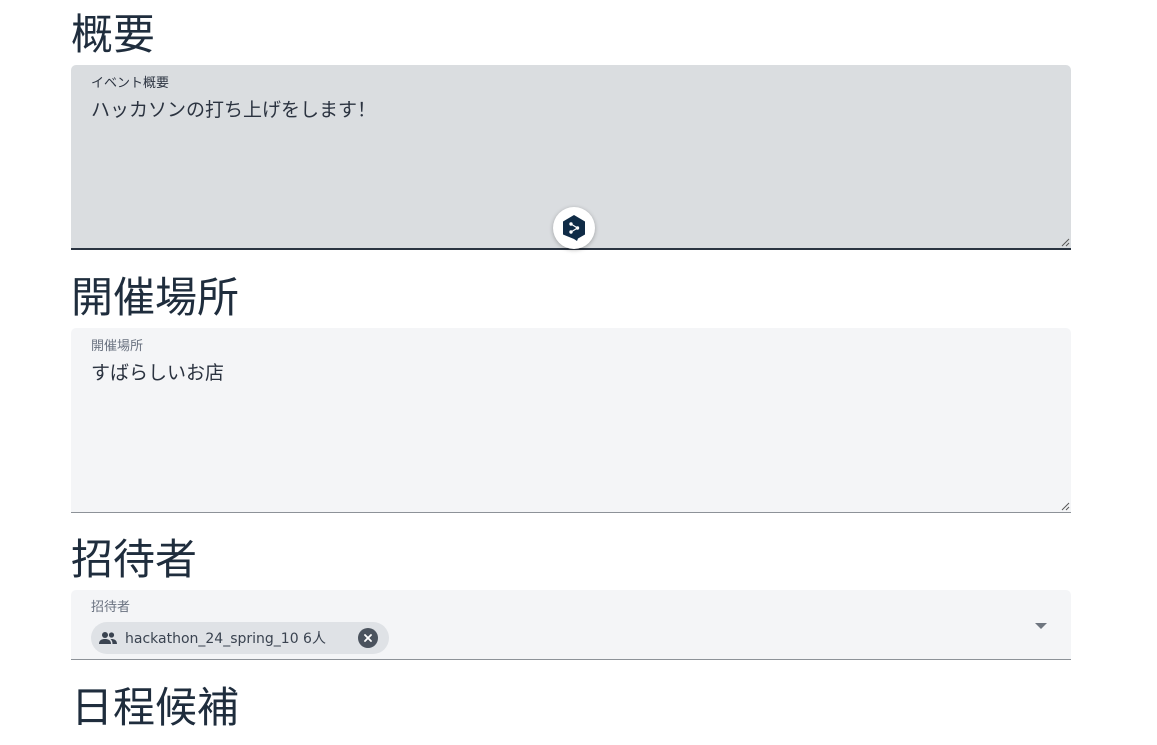 Image resolution: width=1157 pixels, height=745 pixels. I want to click on event-overview-value: ハッカソンの打ち上げをします！, so click(233, 110).